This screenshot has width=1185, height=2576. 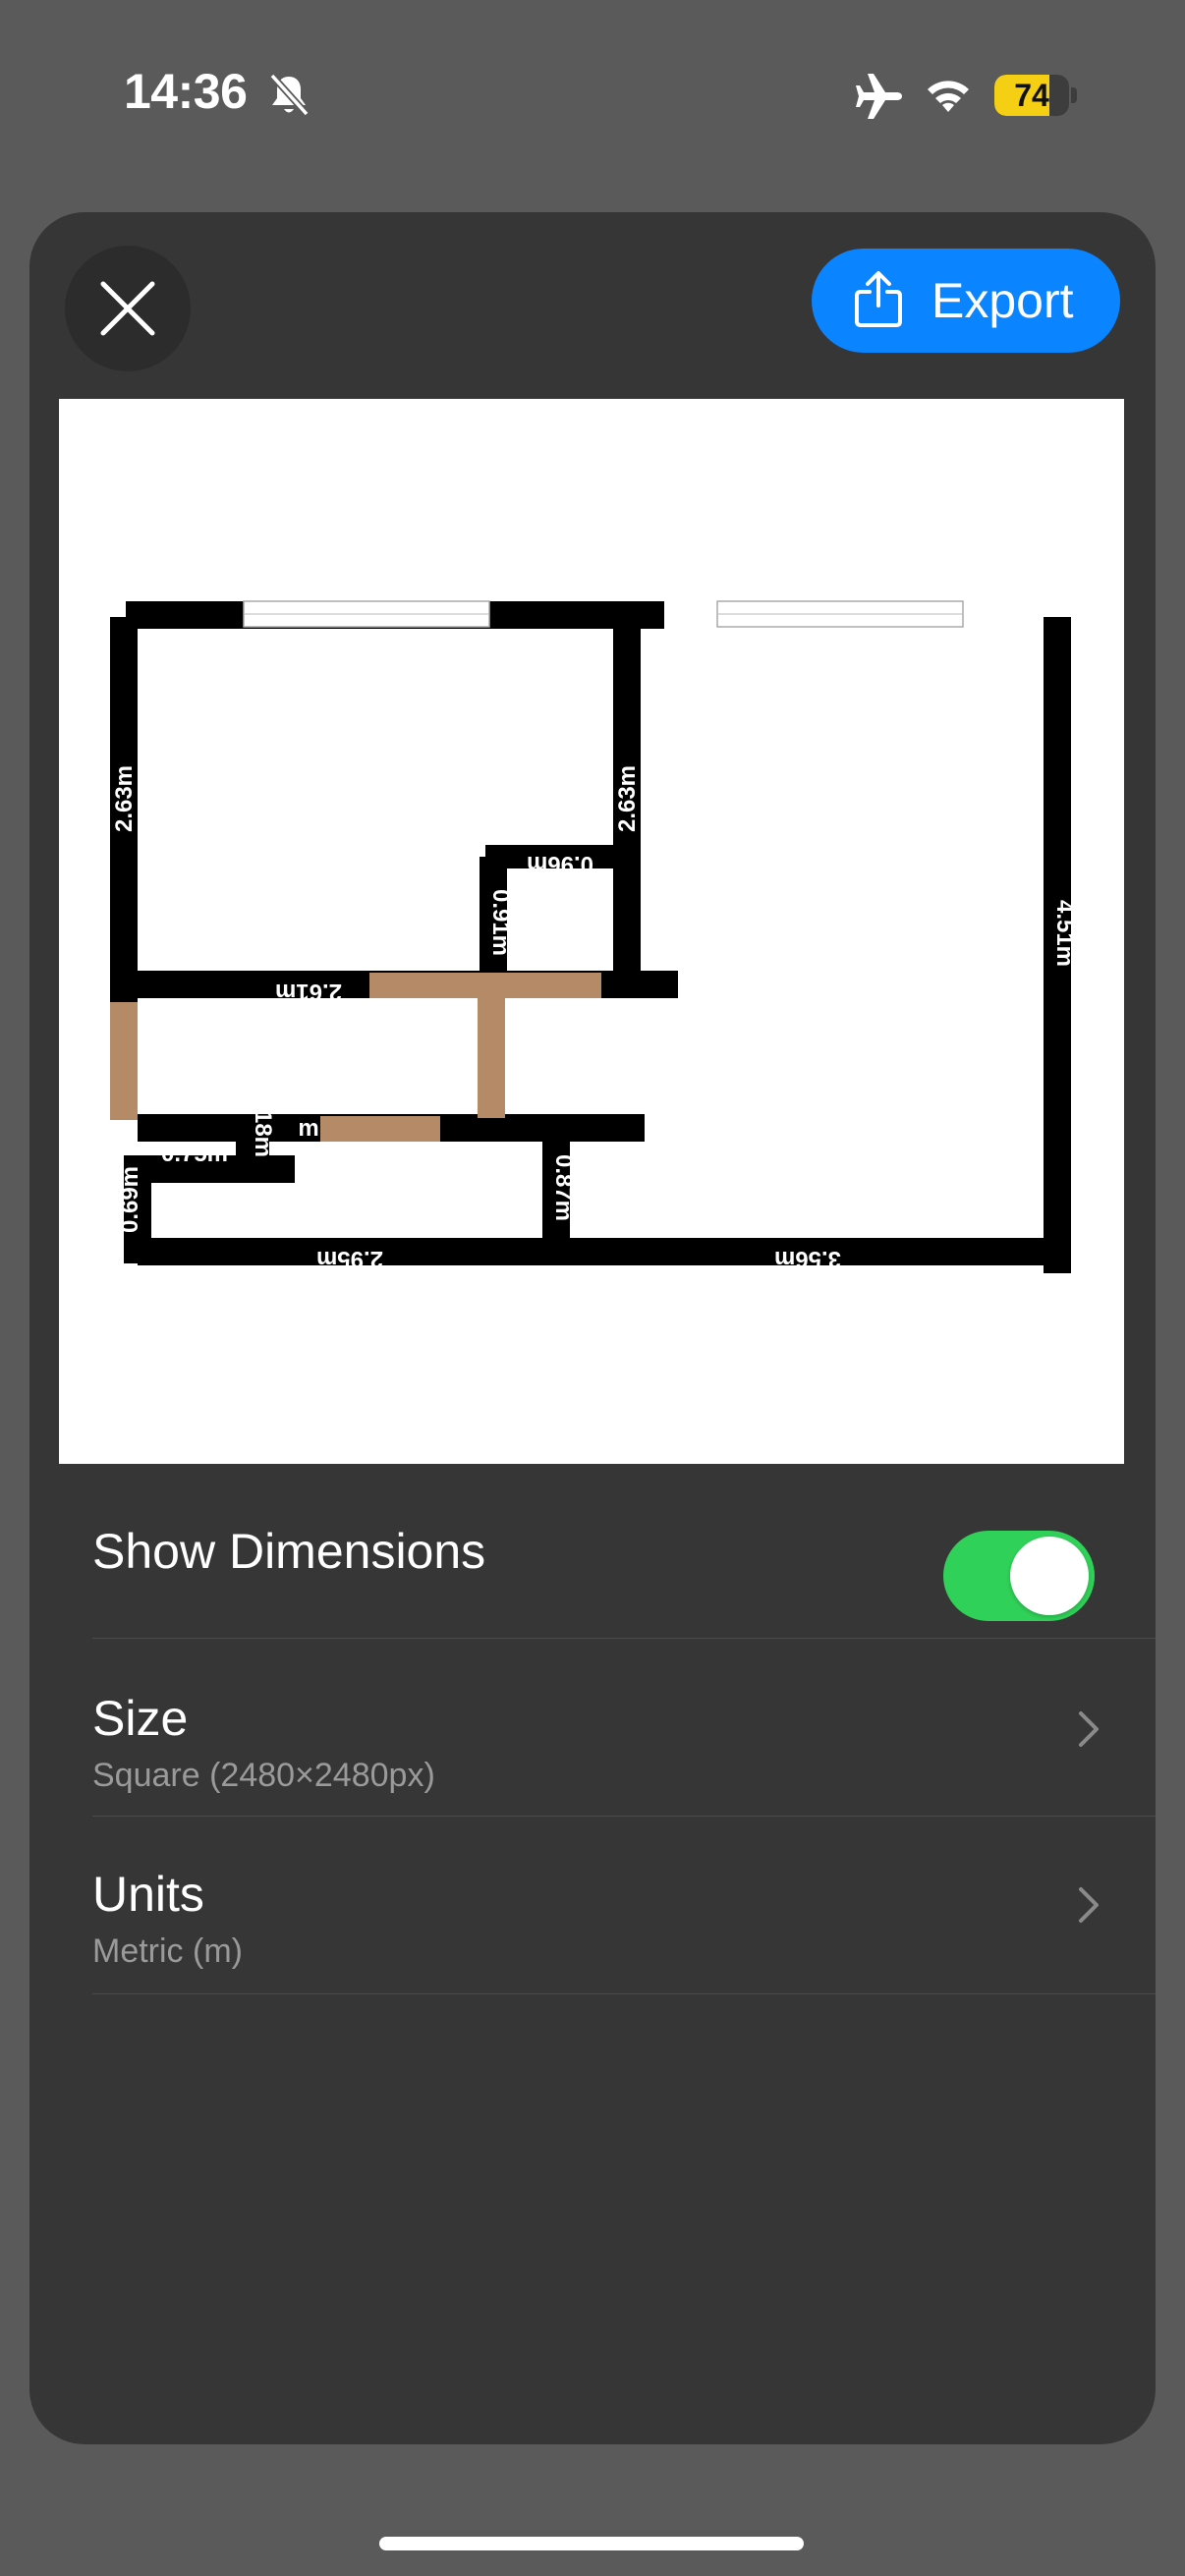 I want to click on dim-label: 4.51m, so click(x=1065, y=933).